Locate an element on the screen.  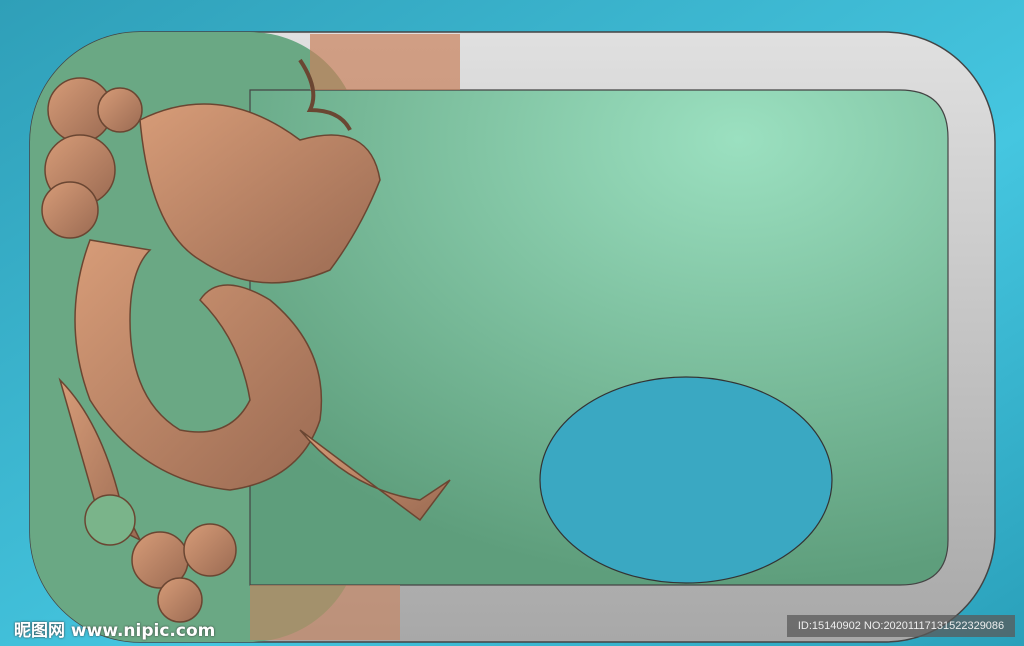
watermark-id: ID:15140902 NO:20201117131522329086 is located at coordinates (901, 626).